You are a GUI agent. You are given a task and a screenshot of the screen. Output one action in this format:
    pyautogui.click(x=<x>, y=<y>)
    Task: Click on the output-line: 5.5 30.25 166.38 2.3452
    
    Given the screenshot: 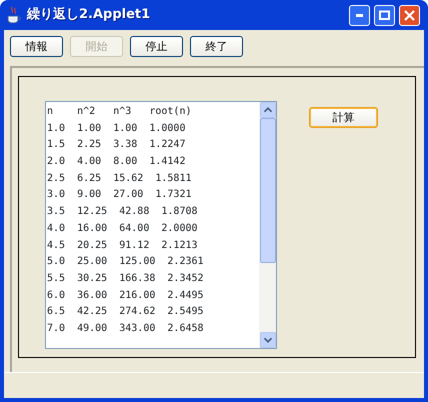 What is the action you would take?
    pyautogui.click(x=126, y=279)
    